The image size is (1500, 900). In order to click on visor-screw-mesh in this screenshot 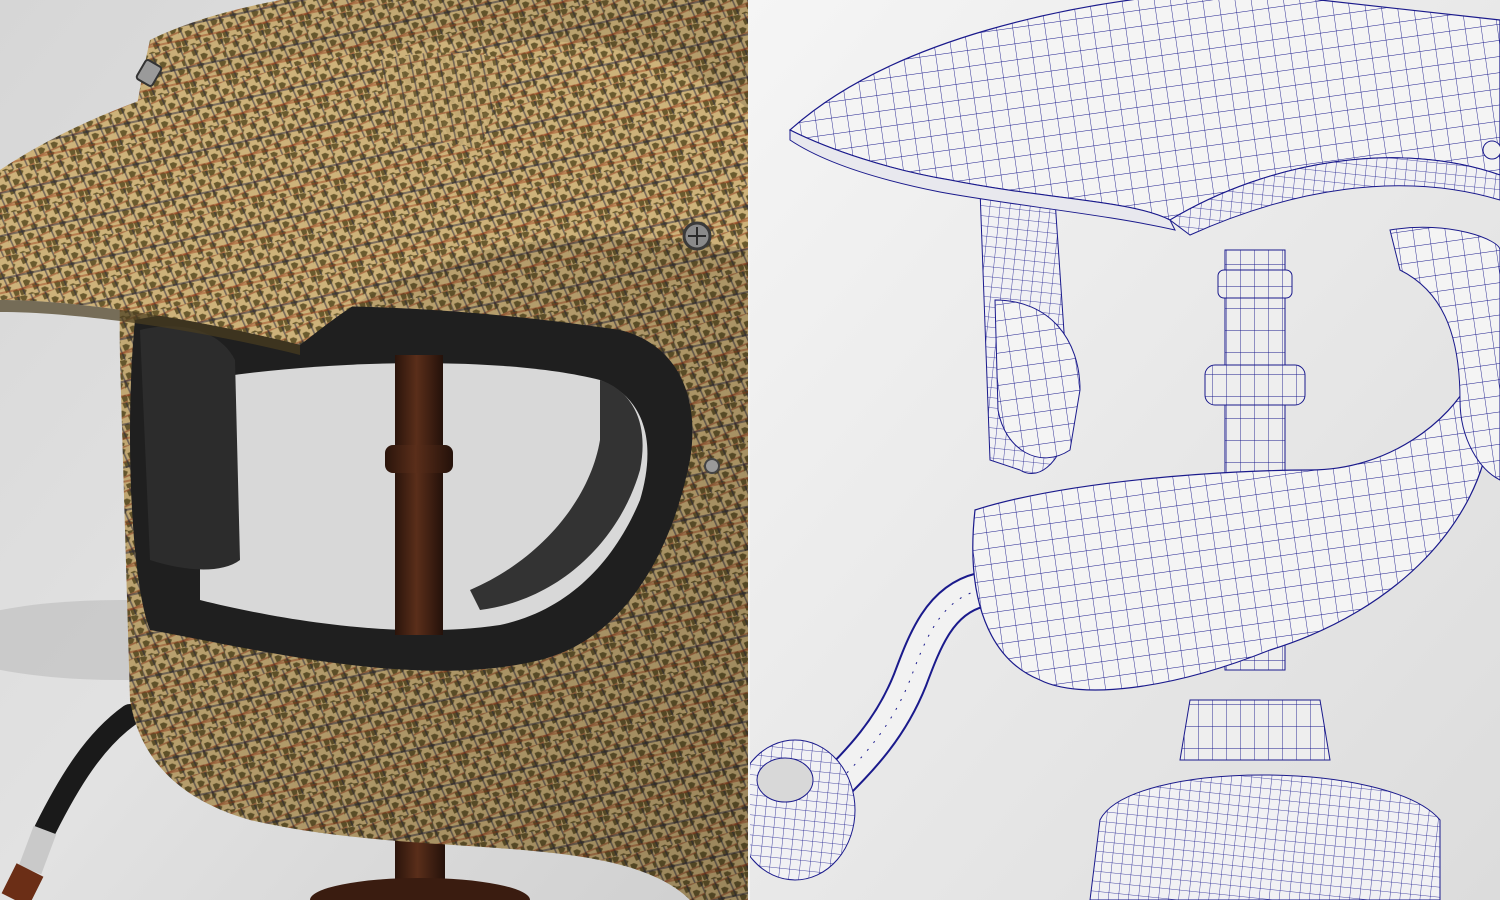, I will do `click(1491, 150)`.